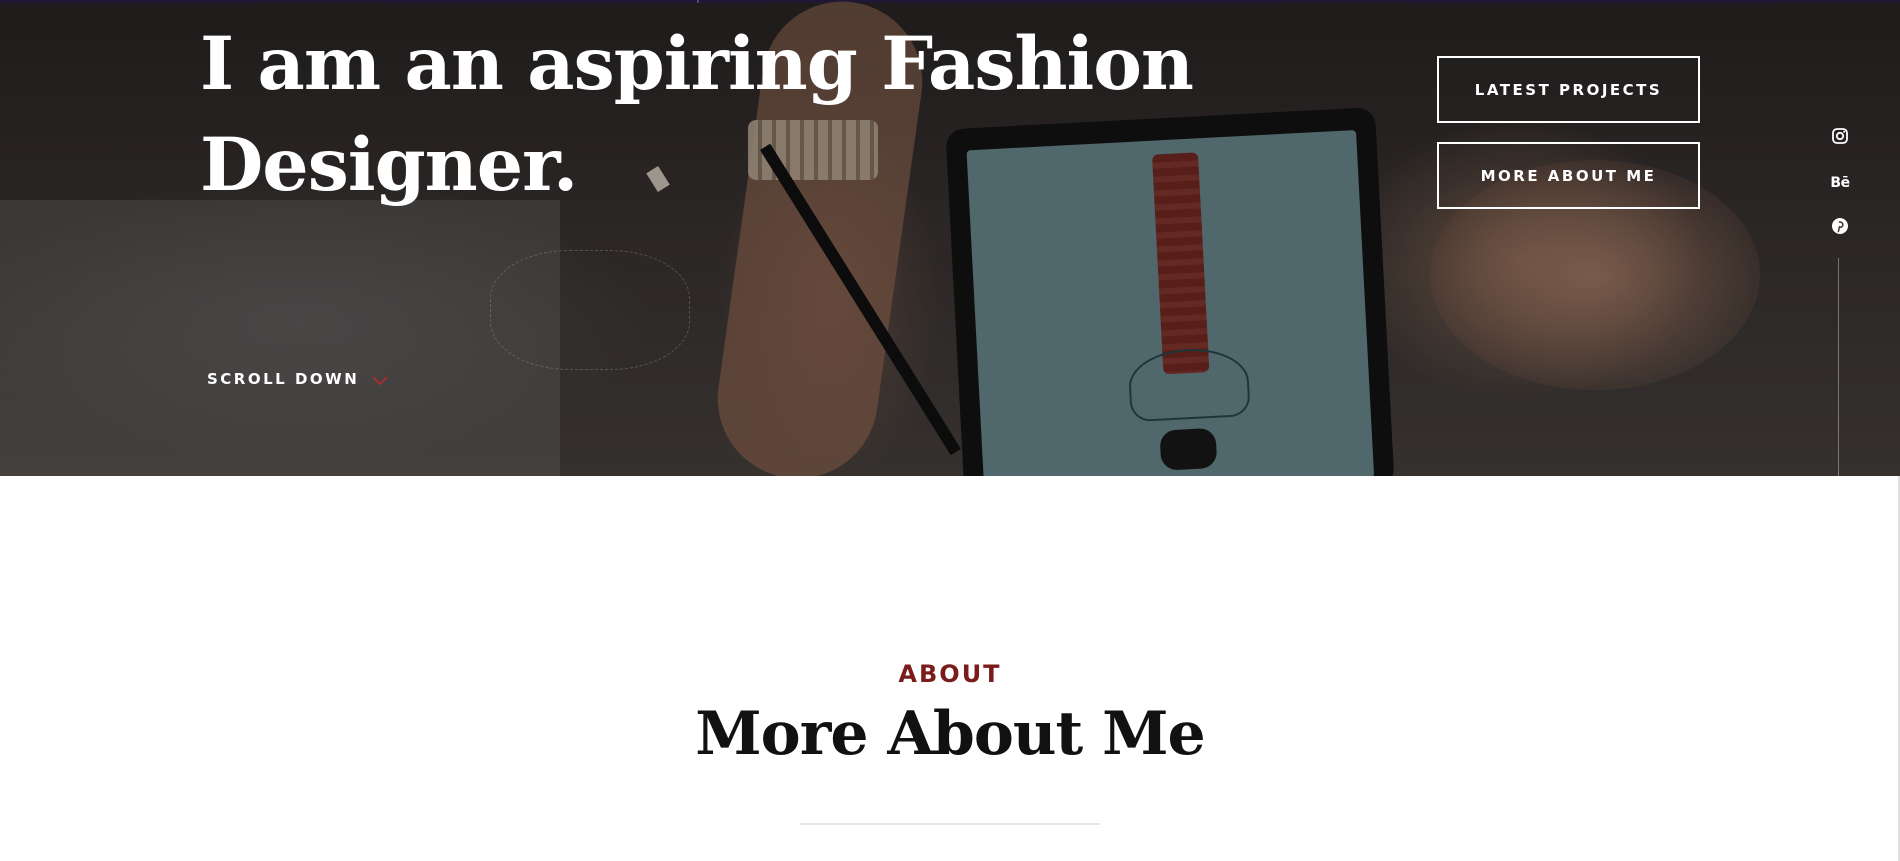 This screenshot has width=1900, height=861. I want to click on latest-projects-button: LATEST PROJECTS, so click(1568, 89).